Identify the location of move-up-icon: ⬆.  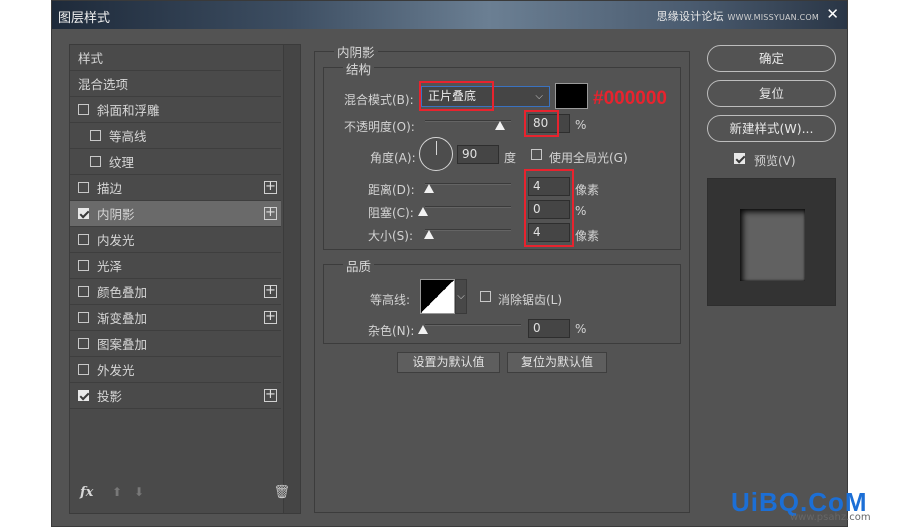
(117, 492).